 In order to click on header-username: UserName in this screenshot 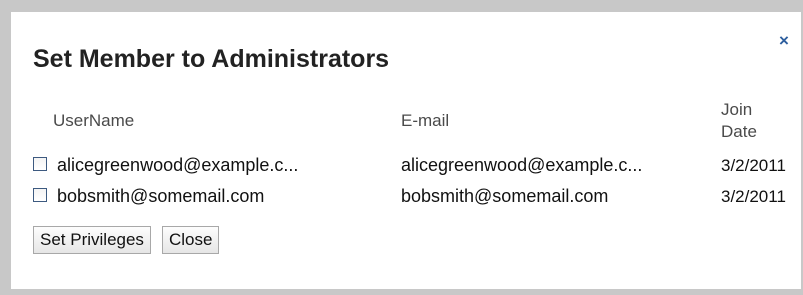, I will do `click(94, 120)`.